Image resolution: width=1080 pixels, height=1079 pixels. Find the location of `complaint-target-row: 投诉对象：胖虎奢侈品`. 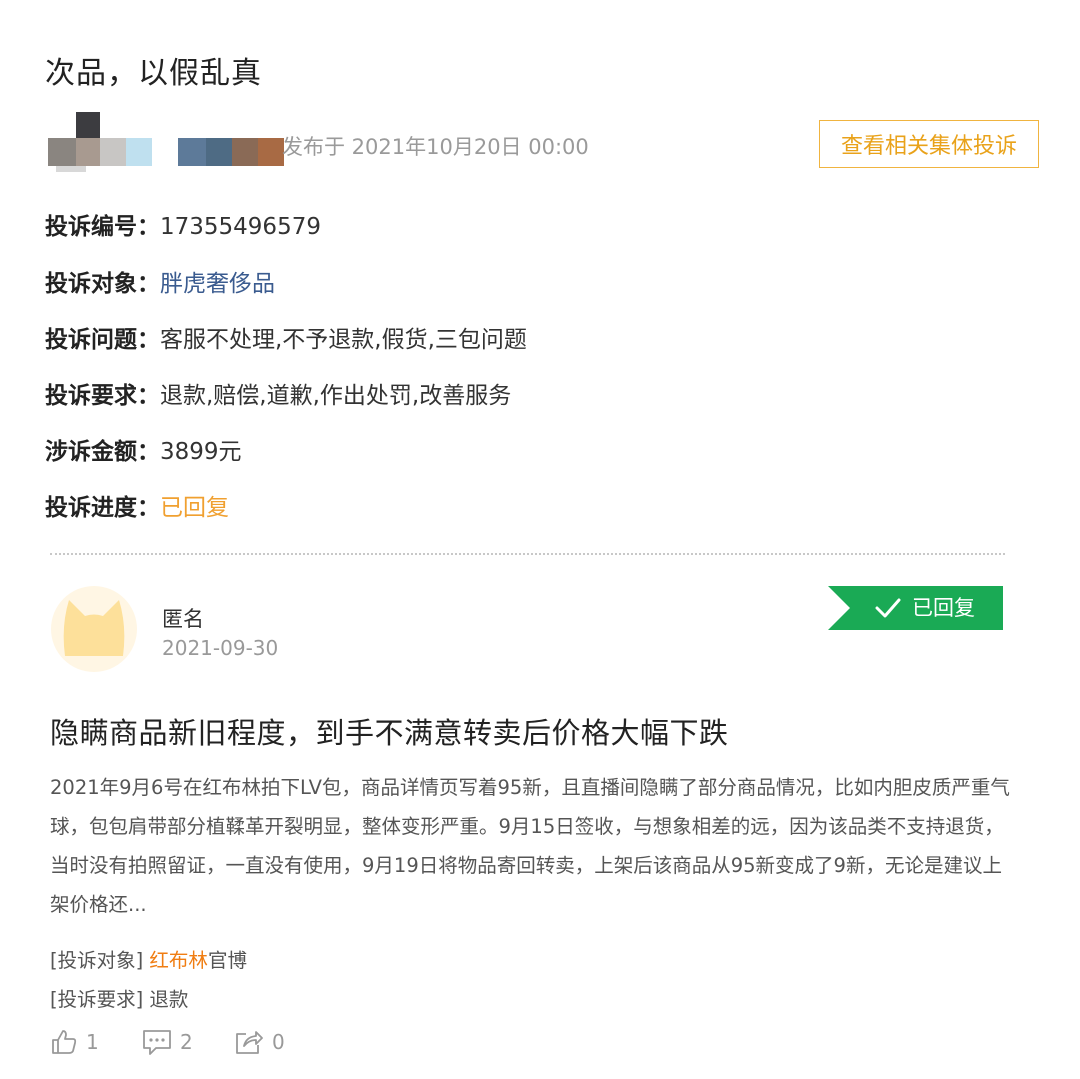

complaint-target-row: 投诉对象：胖虎奢侈品 is located at coordinates (160, 281).